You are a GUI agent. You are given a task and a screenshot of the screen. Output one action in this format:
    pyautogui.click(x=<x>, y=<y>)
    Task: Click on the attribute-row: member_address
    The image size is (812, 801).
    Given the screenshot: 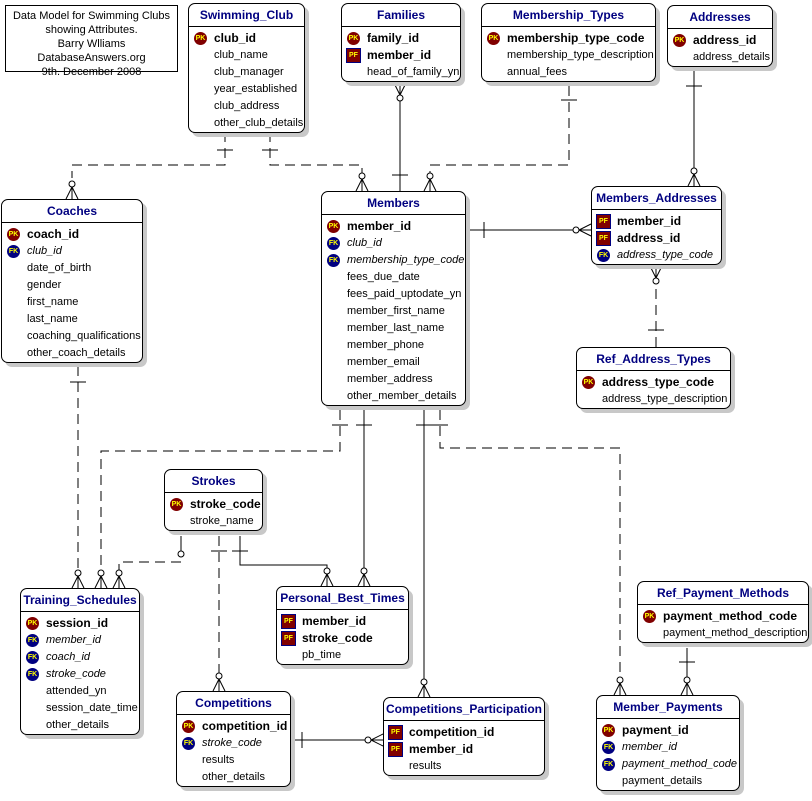 What is the action you would take?
    pyautogui.click(x=393, y=379)
    